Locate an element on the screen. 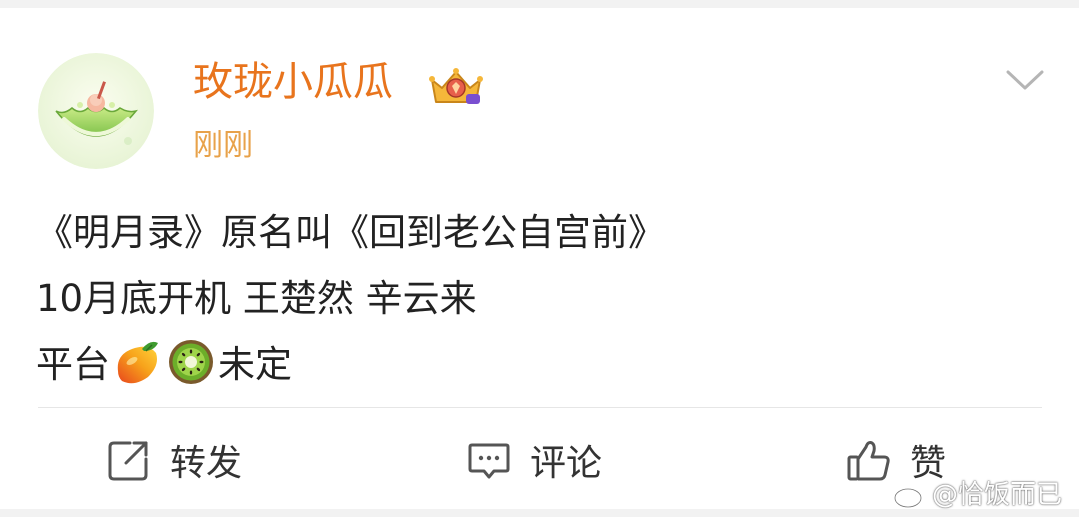  watermark: @恰饭而已 is located at coordinates (997, 495).